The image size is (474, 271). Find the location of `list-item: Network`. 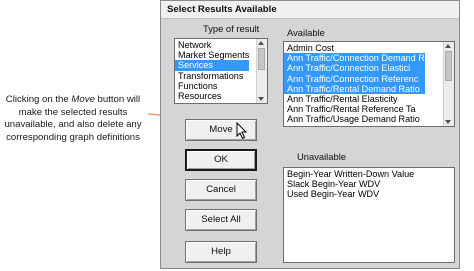

list-item: Network is located at coordinates (212, 45).